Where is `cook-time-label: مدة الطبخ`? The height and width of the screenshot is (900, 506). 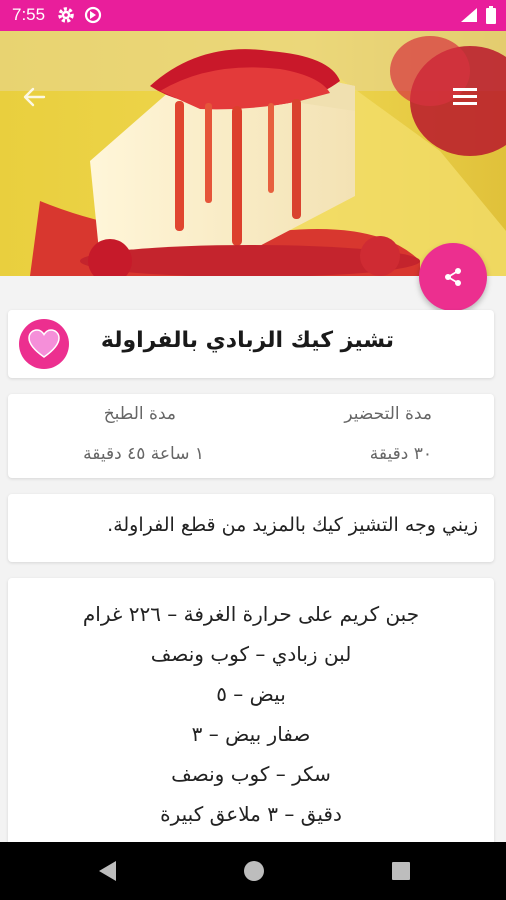
cook-time-label: مدة الطبخ is located at coordinates (139, 414).